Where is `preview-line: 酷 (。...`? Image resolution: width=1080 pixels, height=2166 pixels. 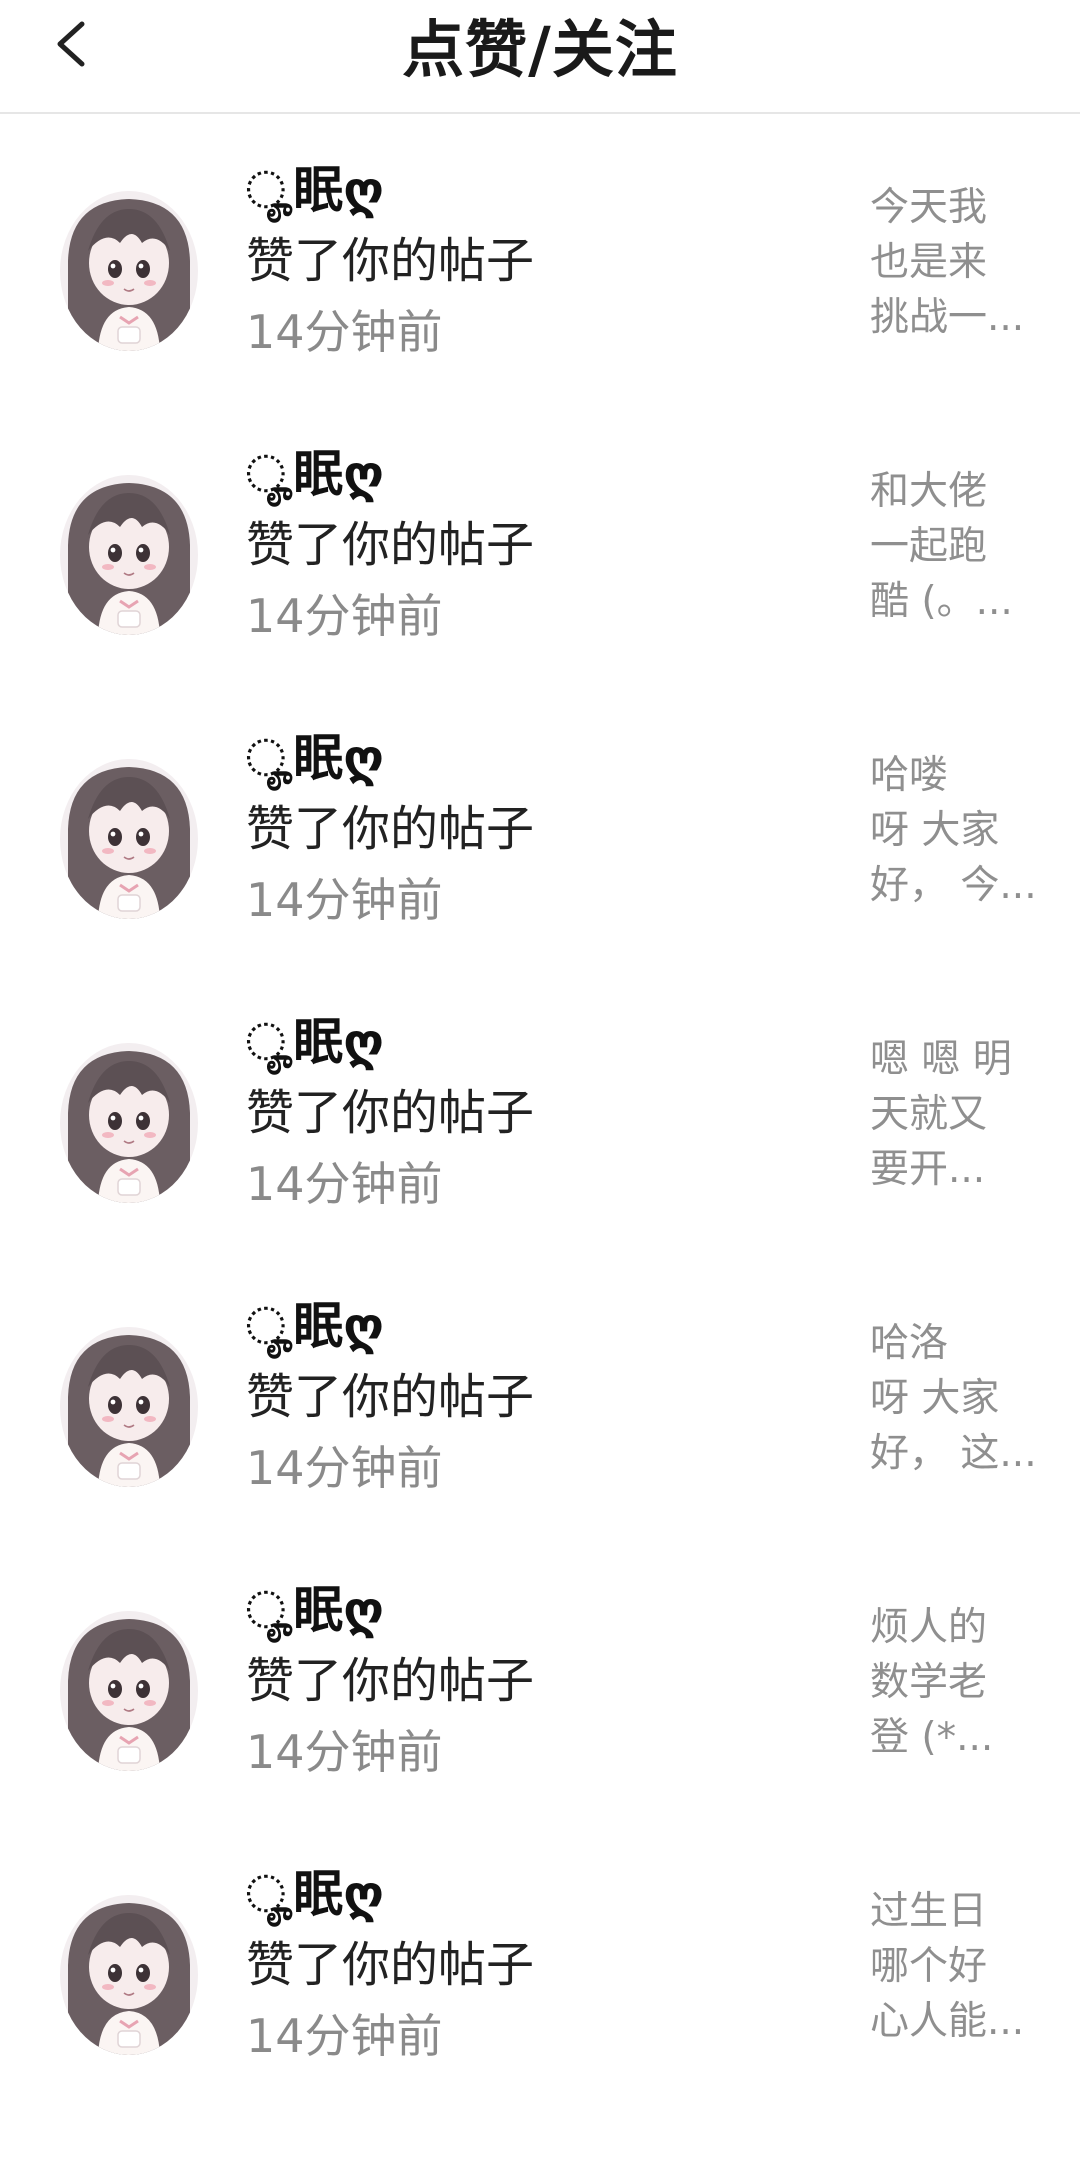 preview-line: 酷 (。... is located at coordinates (941, 601).